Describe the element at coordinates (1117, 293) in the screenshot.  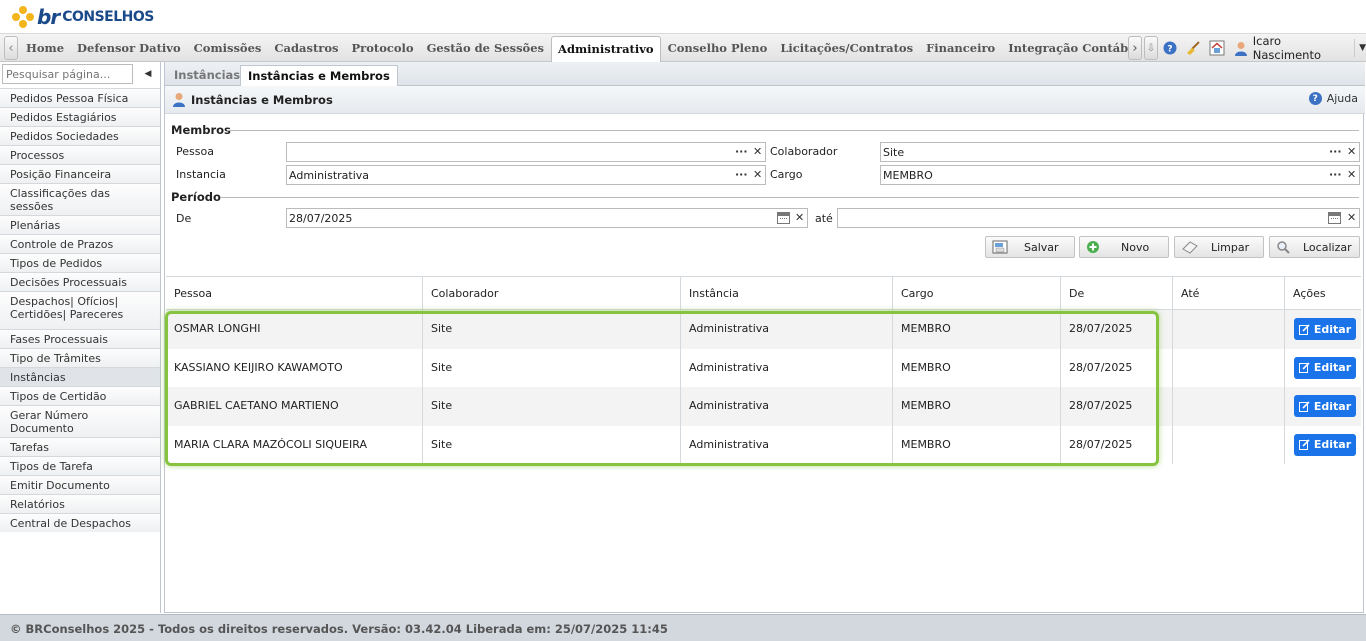
I see `column-header-de: De` at that location.